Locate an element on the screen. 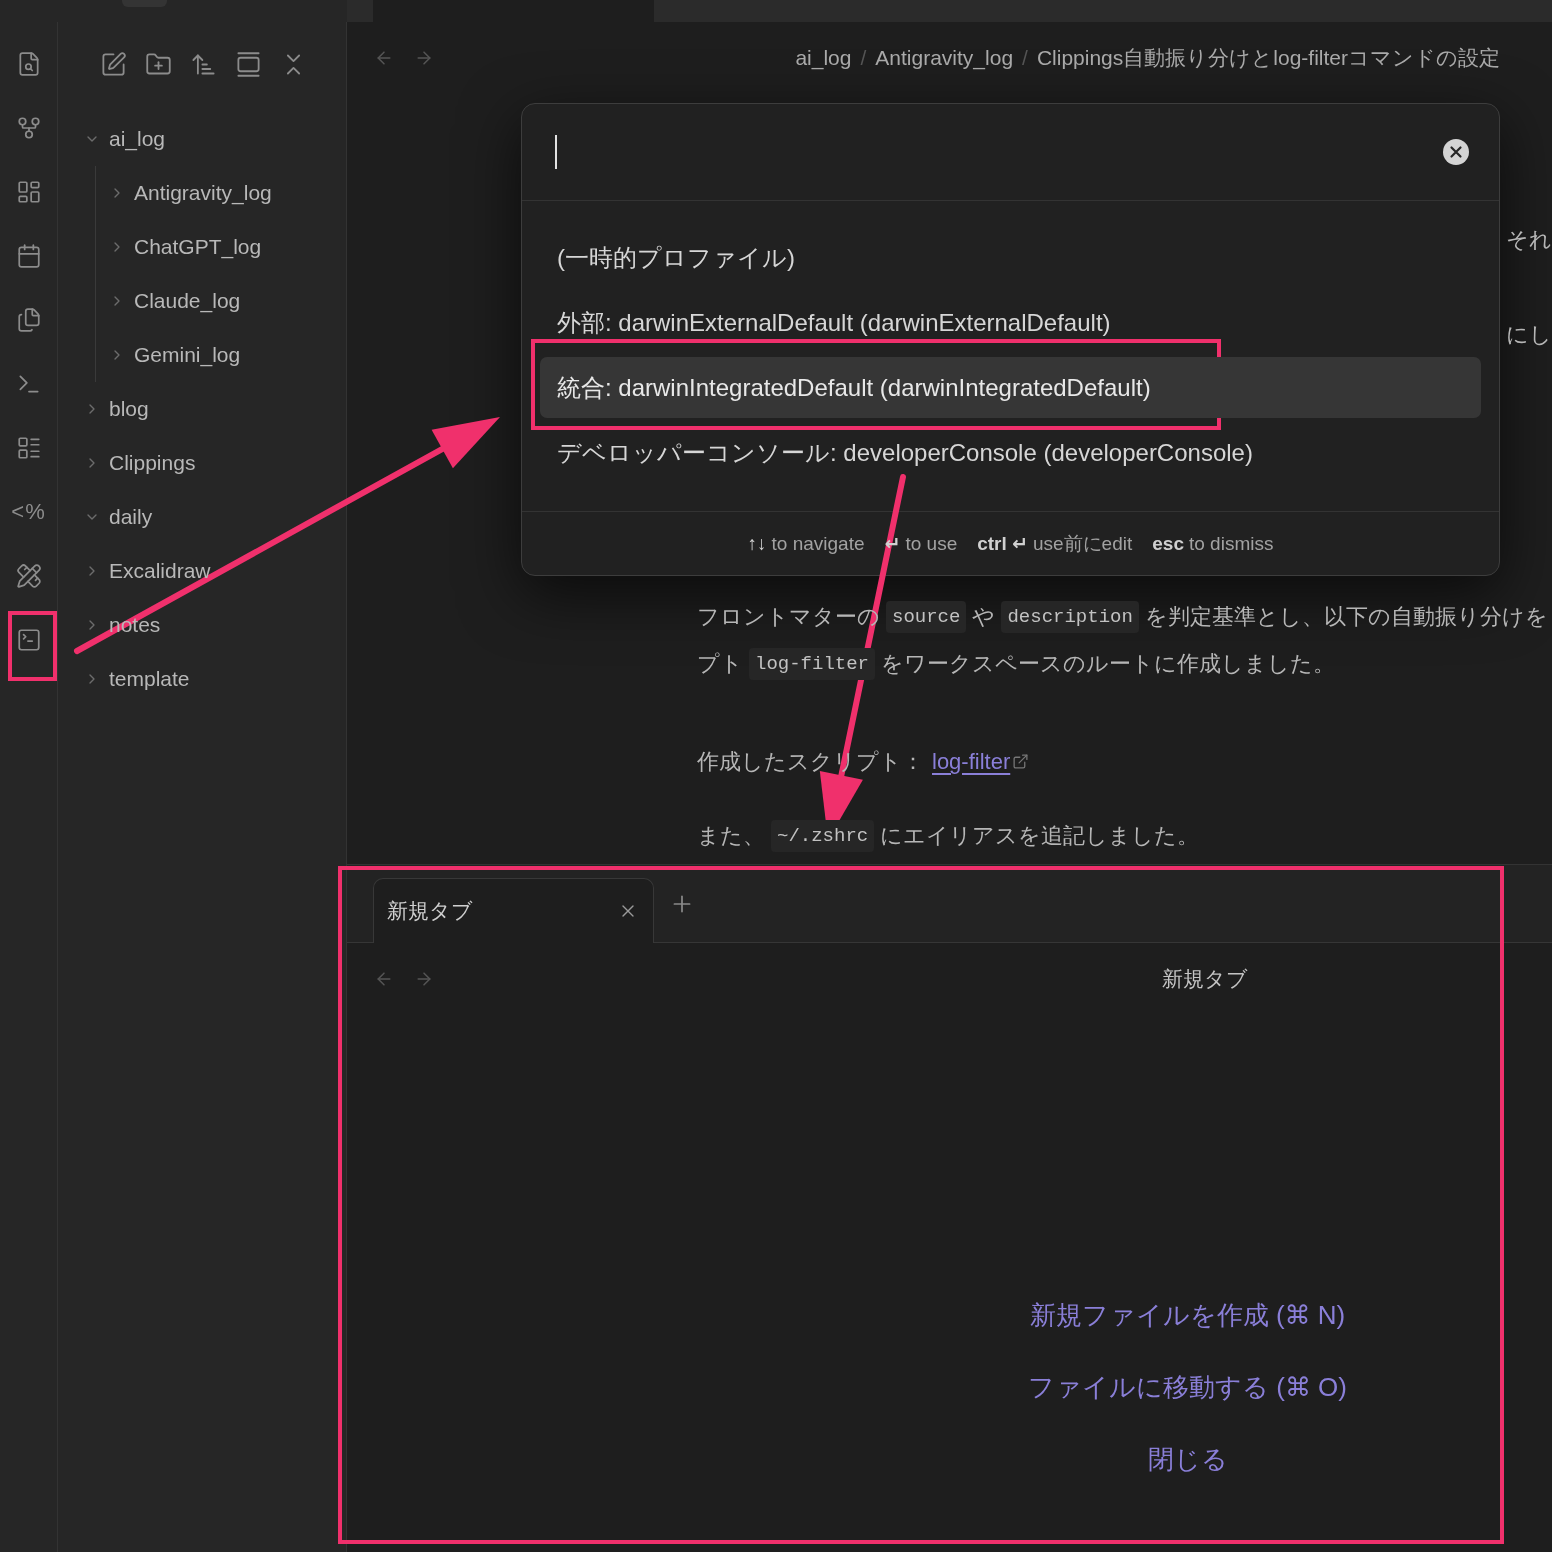  palette-item: (一時的プロファイル) is located at coordinates (1010, 257).